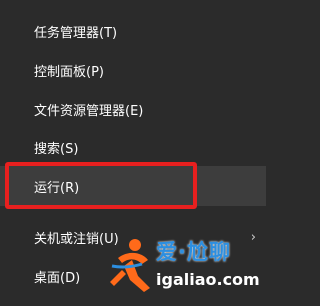 The width and height of the screenshot is (320, 306). What do you see at coordinates (133, 70) in the screenshot?
I see `menu-item-control-panel: 控制面板(P)` at bounding box center [133, 70].